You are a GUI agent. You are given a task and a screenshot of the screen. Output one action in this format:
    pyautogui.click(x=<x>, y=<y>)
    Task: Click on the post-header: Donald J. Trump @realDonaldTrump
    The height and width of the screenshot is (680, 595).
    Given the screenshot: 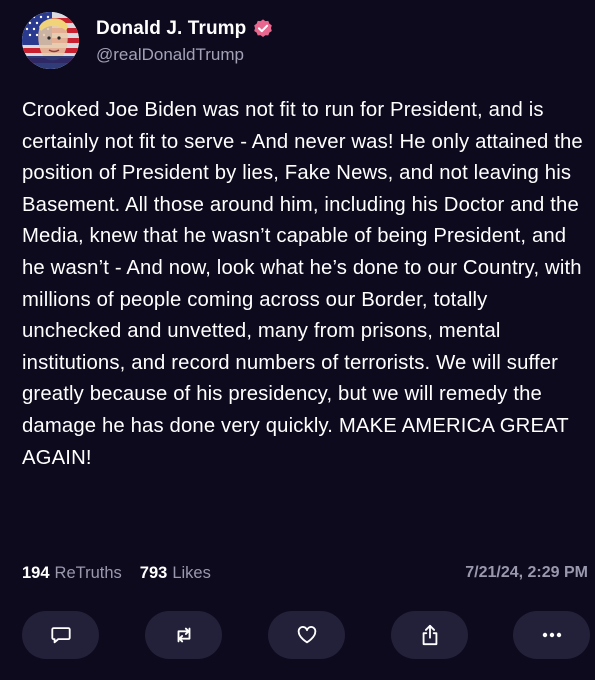 What is the action you would take?
    pyautogui.click(x=148, y=40)
    